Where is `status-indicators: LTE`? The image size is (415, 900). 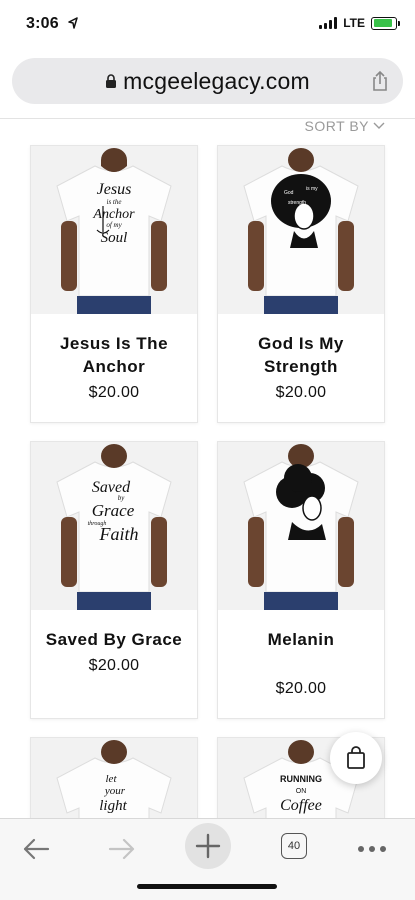 status-indicators: LTE is located at coordinates (359, 23).